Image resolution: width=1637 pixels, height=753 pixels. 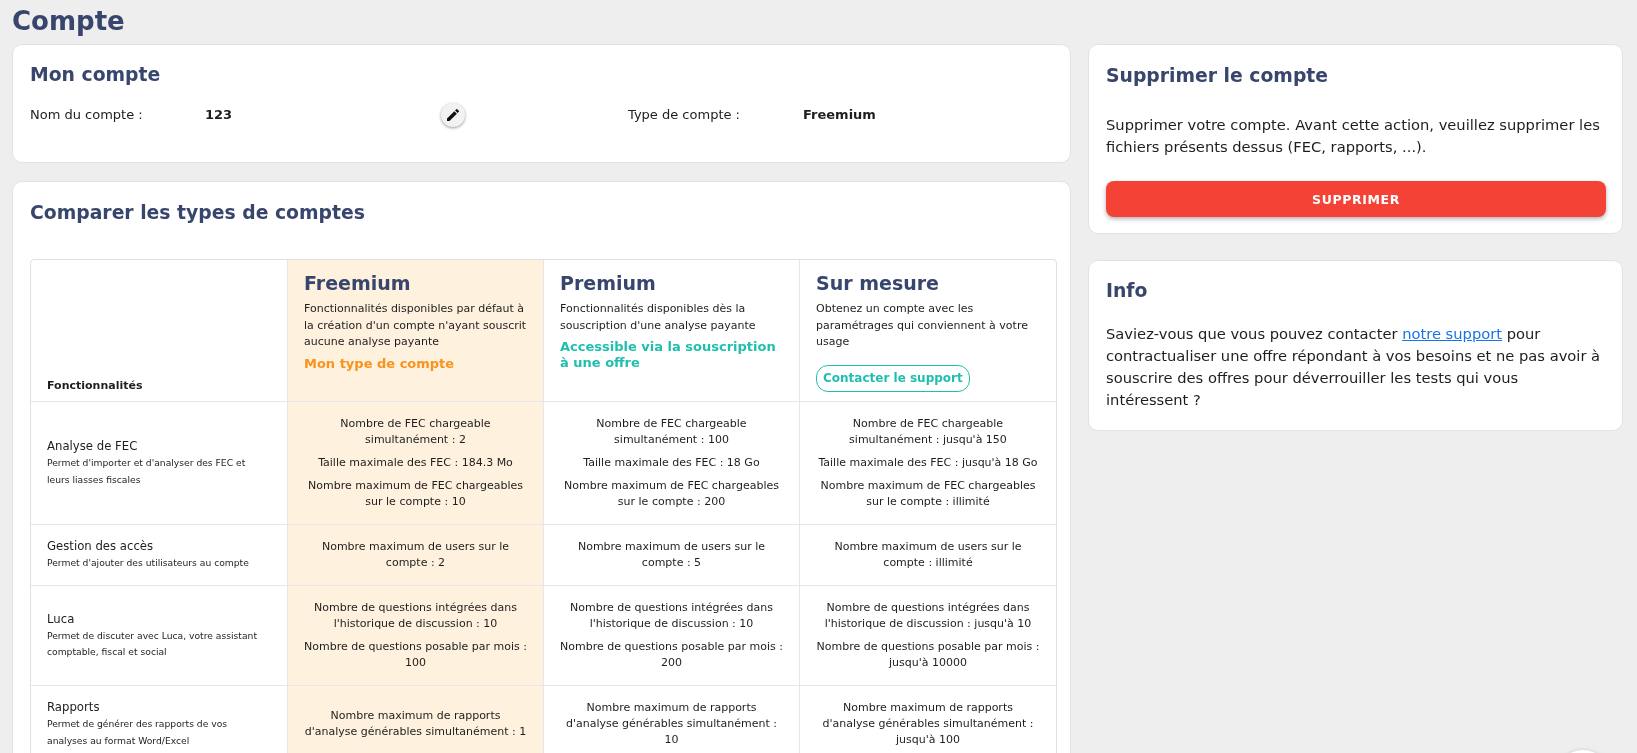 I want to click on feature-name: Gestion des accès, so click(x=101, y=547).